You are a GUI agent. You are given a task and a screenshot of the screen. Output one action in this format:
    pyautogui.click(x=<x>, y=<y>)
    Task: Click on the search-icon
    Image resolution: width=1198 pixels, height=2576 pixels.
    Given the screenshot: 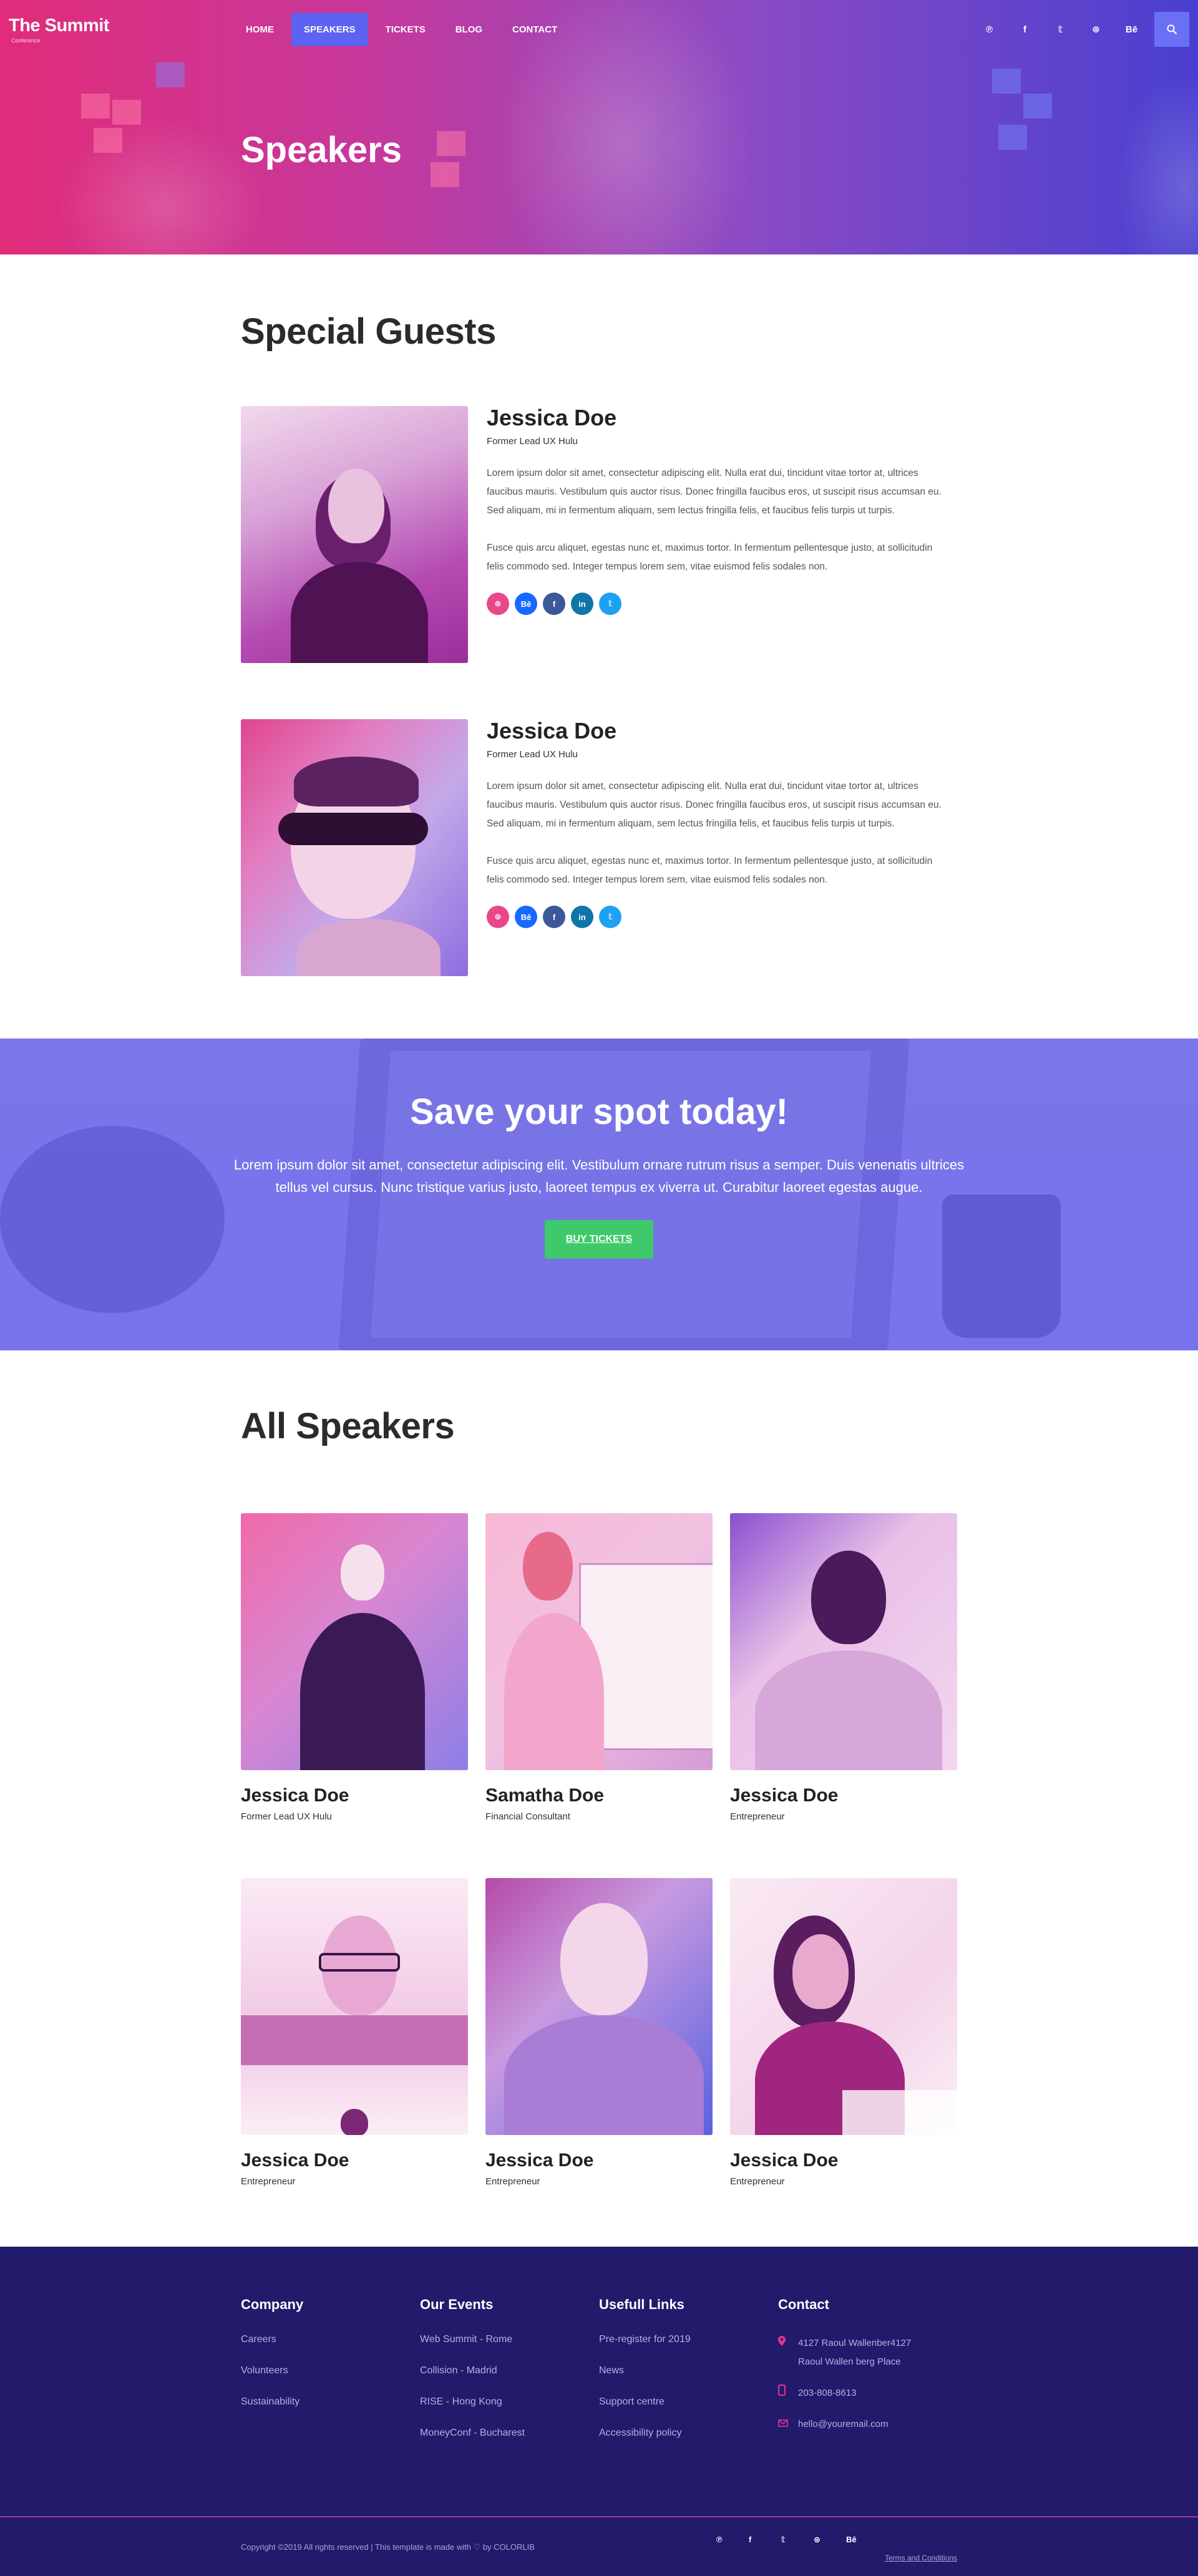 What is the action you would take?
    pyautogui.click(x=1172, y=29)
    